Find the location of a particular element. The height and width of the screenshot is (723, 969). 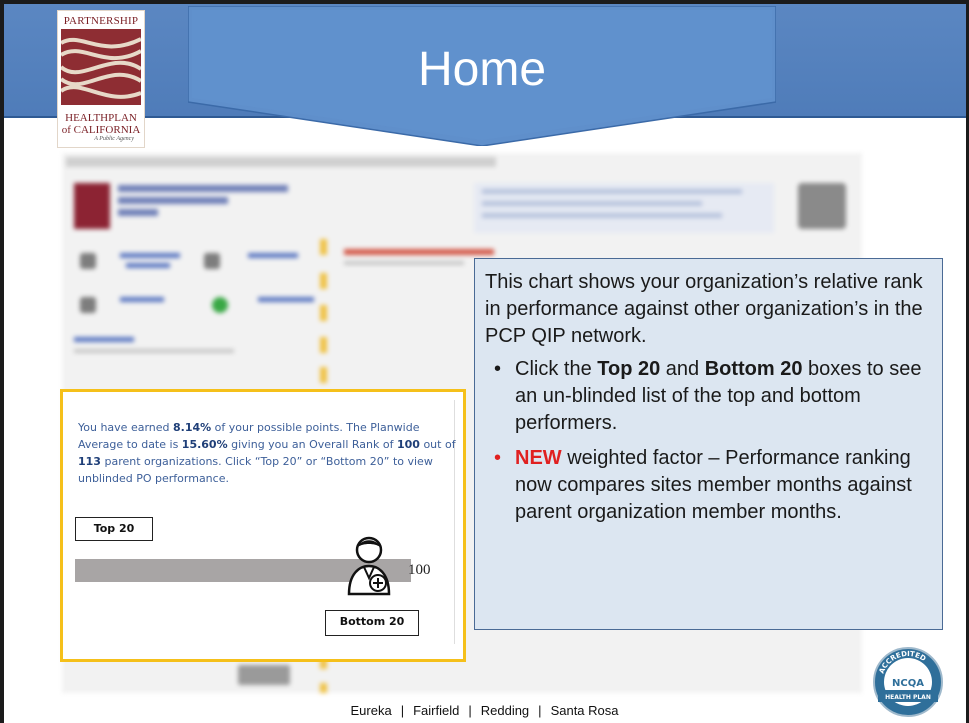

svg-text: HEALTH PLAN is located at coordinates (908, 697).